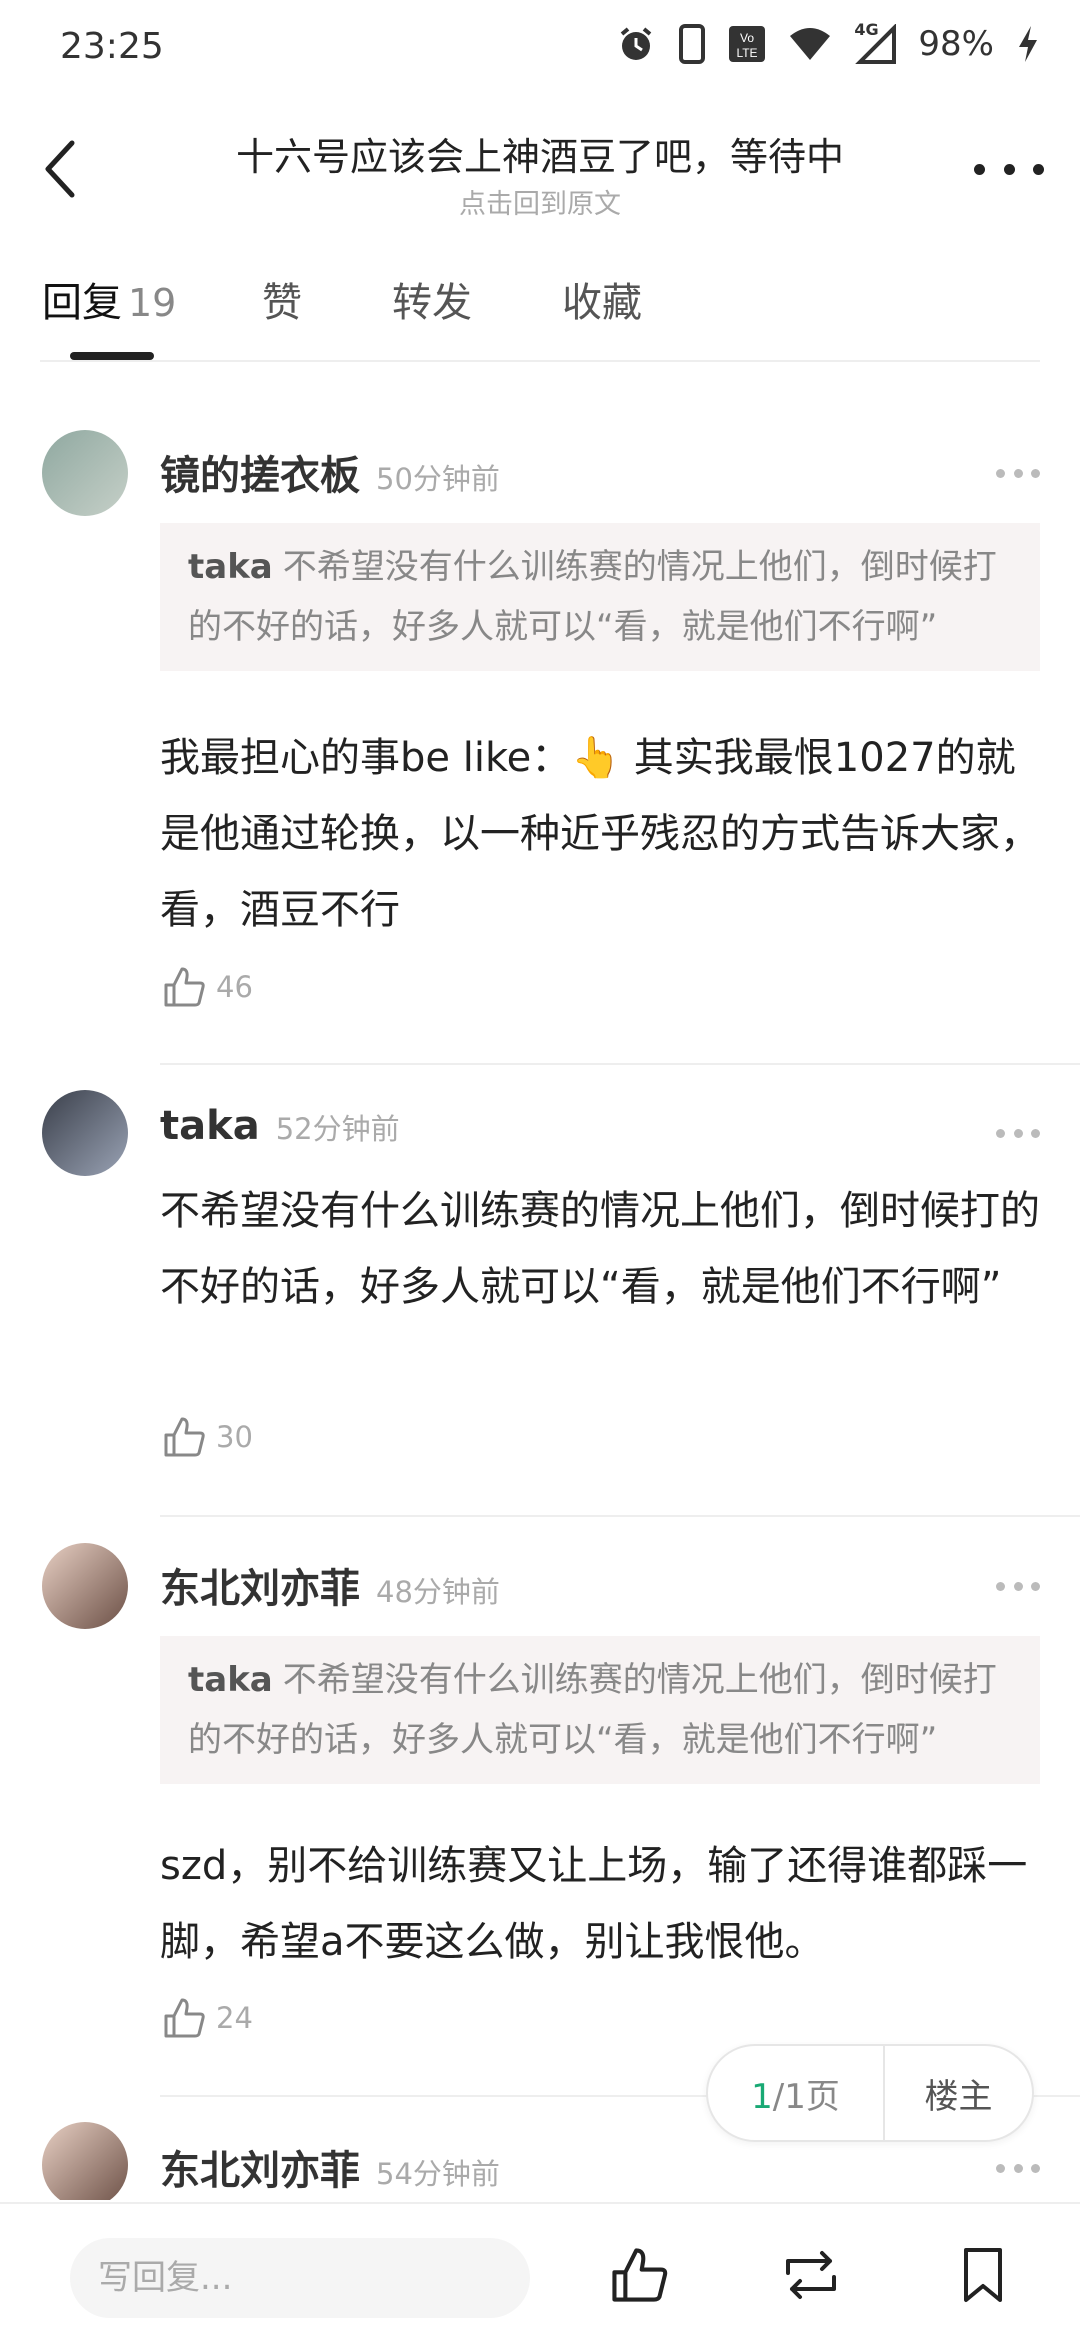 Image resolution: width=1080 pixels, height=2340 pixels. I want to click on comment-author: 东北刘亦菲 48分钟前, so click(330, 1585).